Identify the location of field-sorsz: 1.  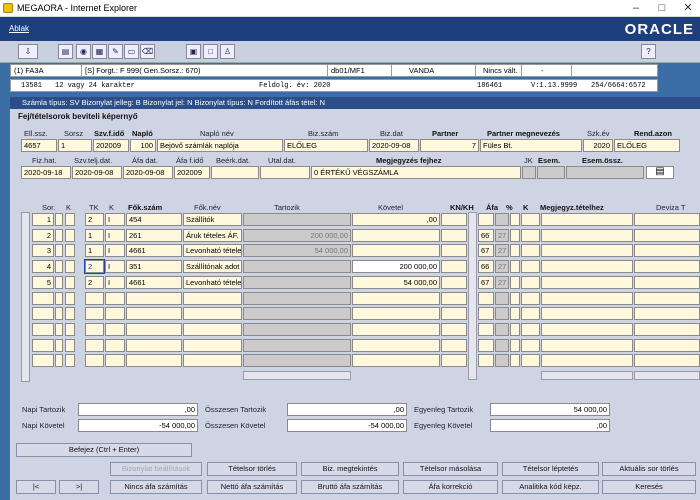
(75, 145).